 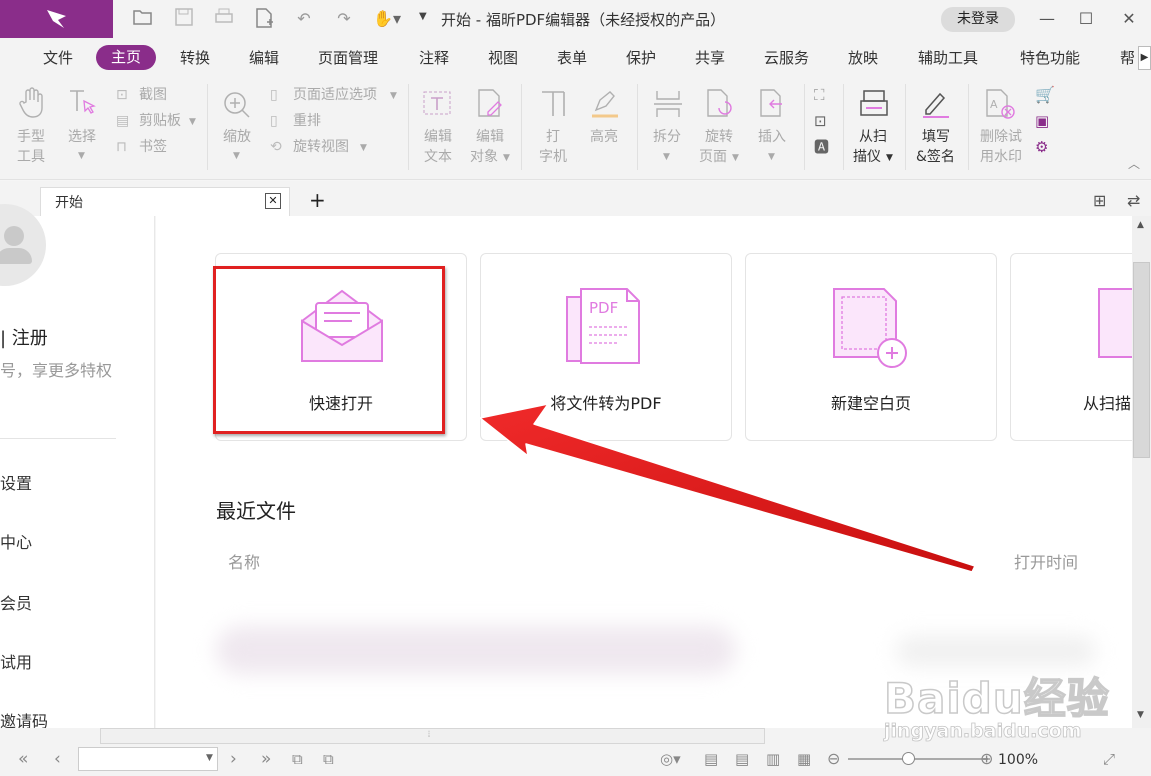 I want to click on page-dropdown-icon: ▼, so click(x=209, y=758).